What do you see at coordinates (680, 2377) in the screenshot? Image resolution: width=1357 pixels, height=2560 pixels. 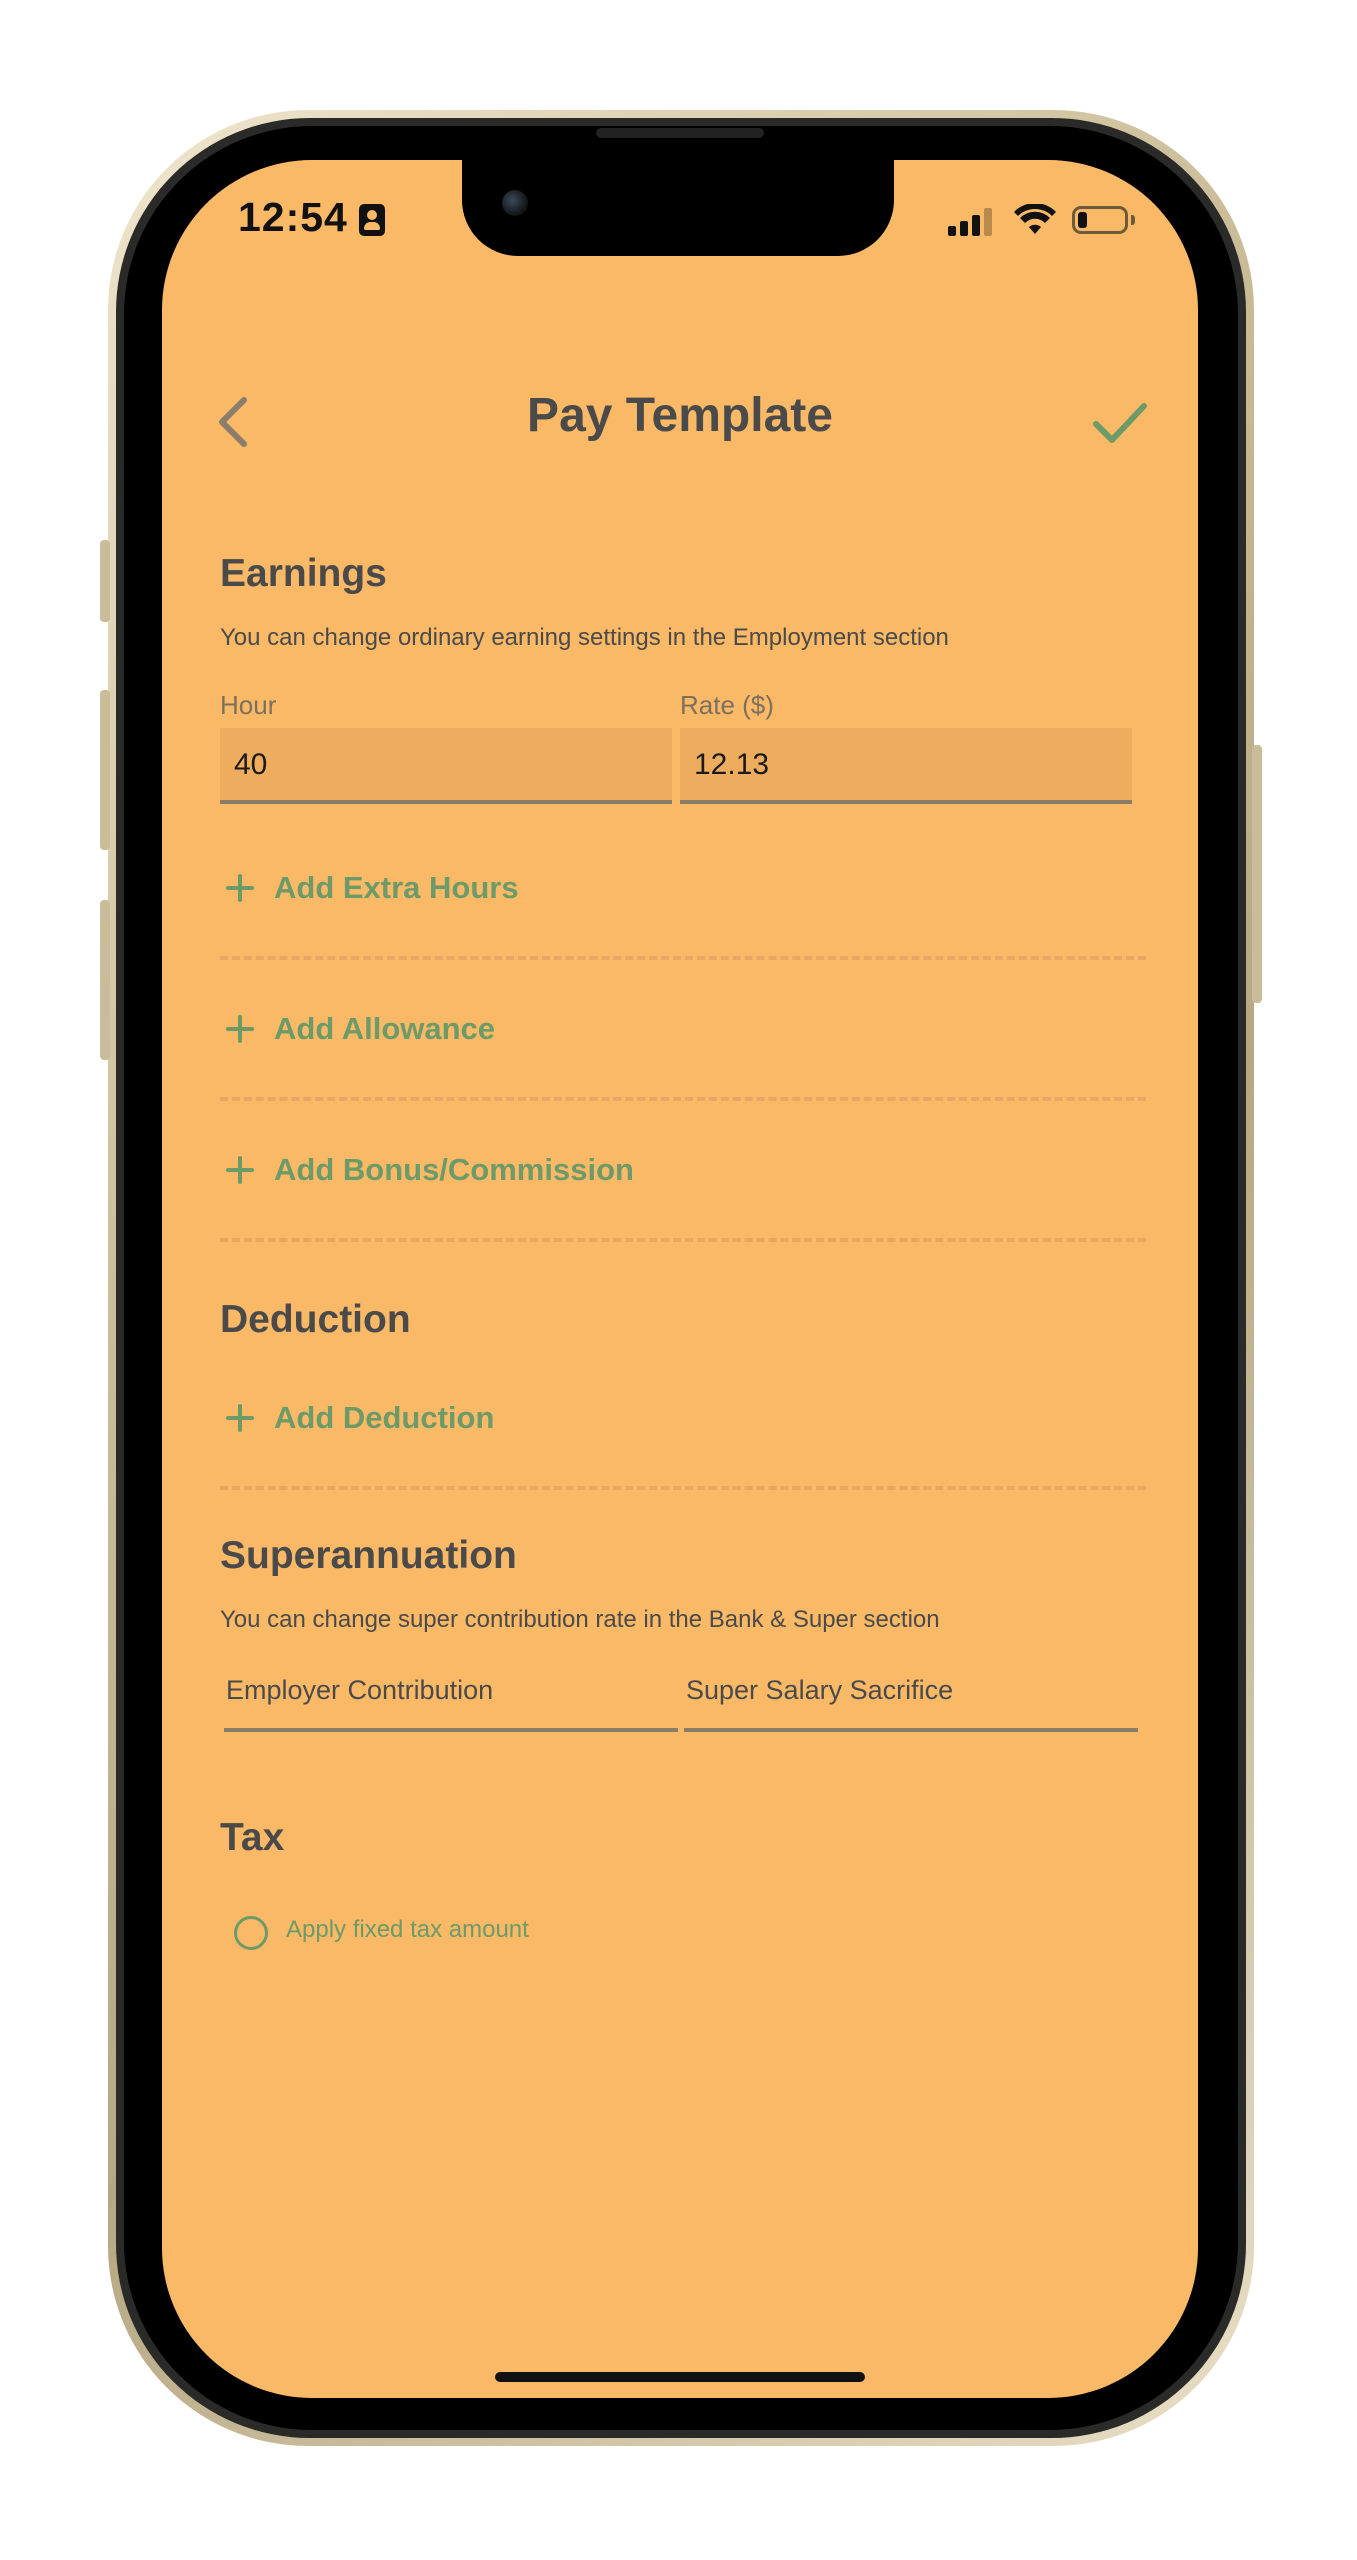 I see `home-indicator` at bounding box center [680, 2377].